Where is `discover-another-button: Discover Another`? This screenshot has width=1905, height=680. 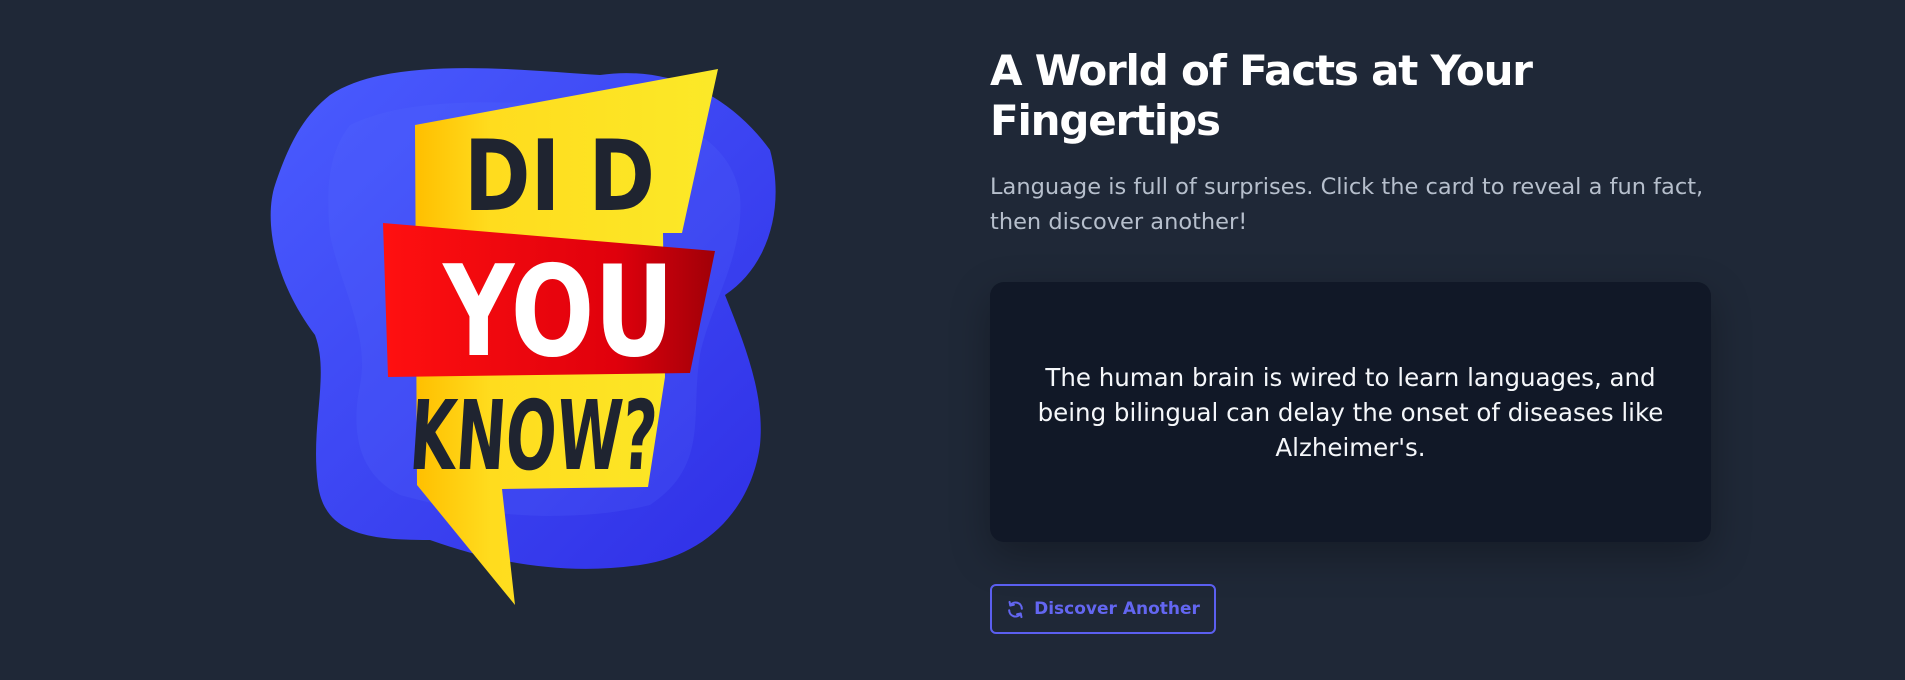
discover-another-button: Discover Another is located at coordinates (1103, 609).